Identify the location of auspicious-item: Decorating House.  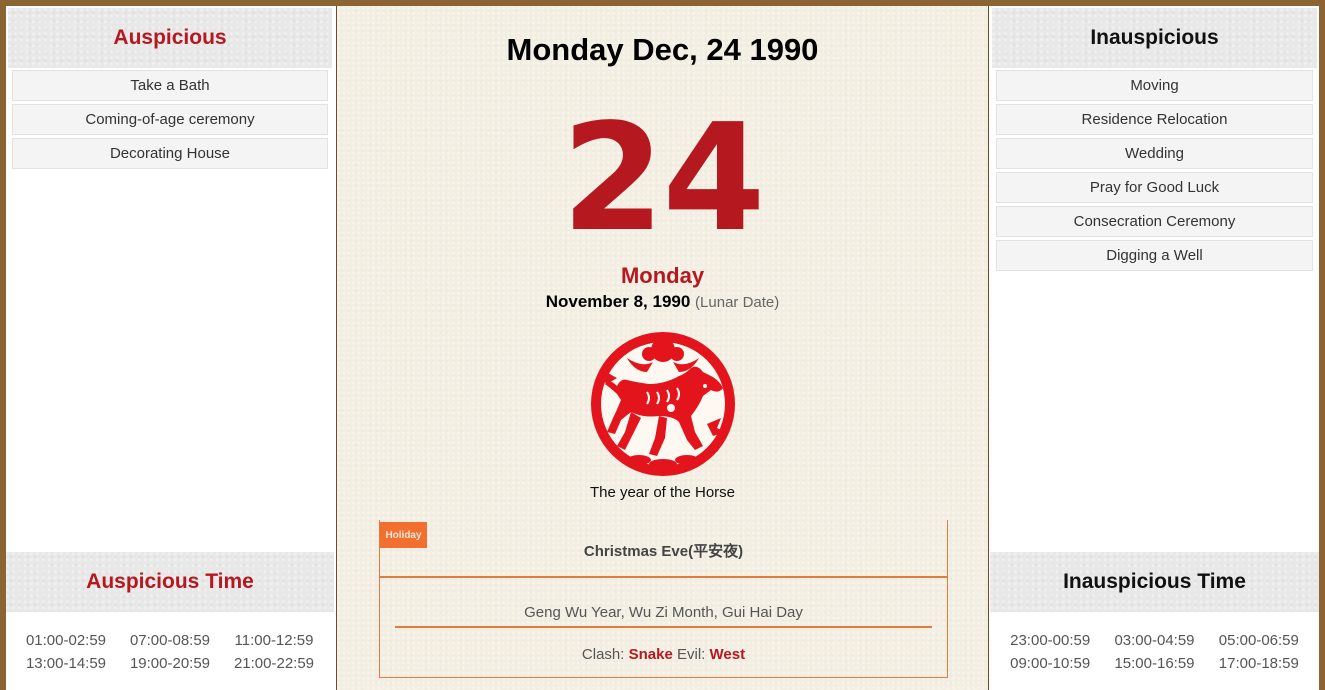
(170, 153).